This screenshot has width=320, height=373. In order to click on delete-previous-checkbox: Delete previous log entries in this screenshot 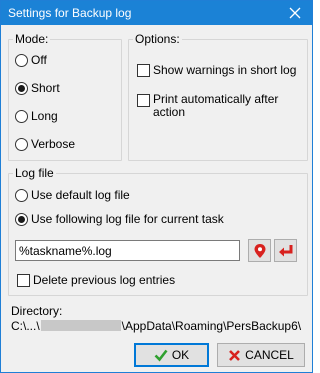, I will do `click(96, 280)`.